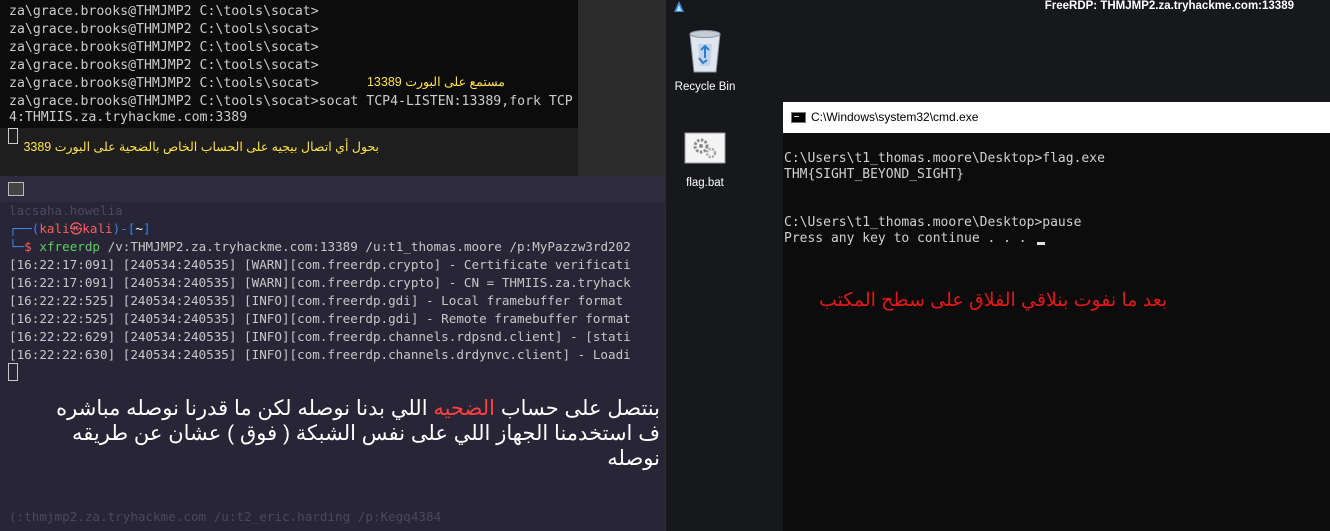 This screenshot has width=1330, height=531. What do you see at coordinates (139, 228) in the screenshot?
I see `prompt-dir: ~` at bounding box center [139, 228].